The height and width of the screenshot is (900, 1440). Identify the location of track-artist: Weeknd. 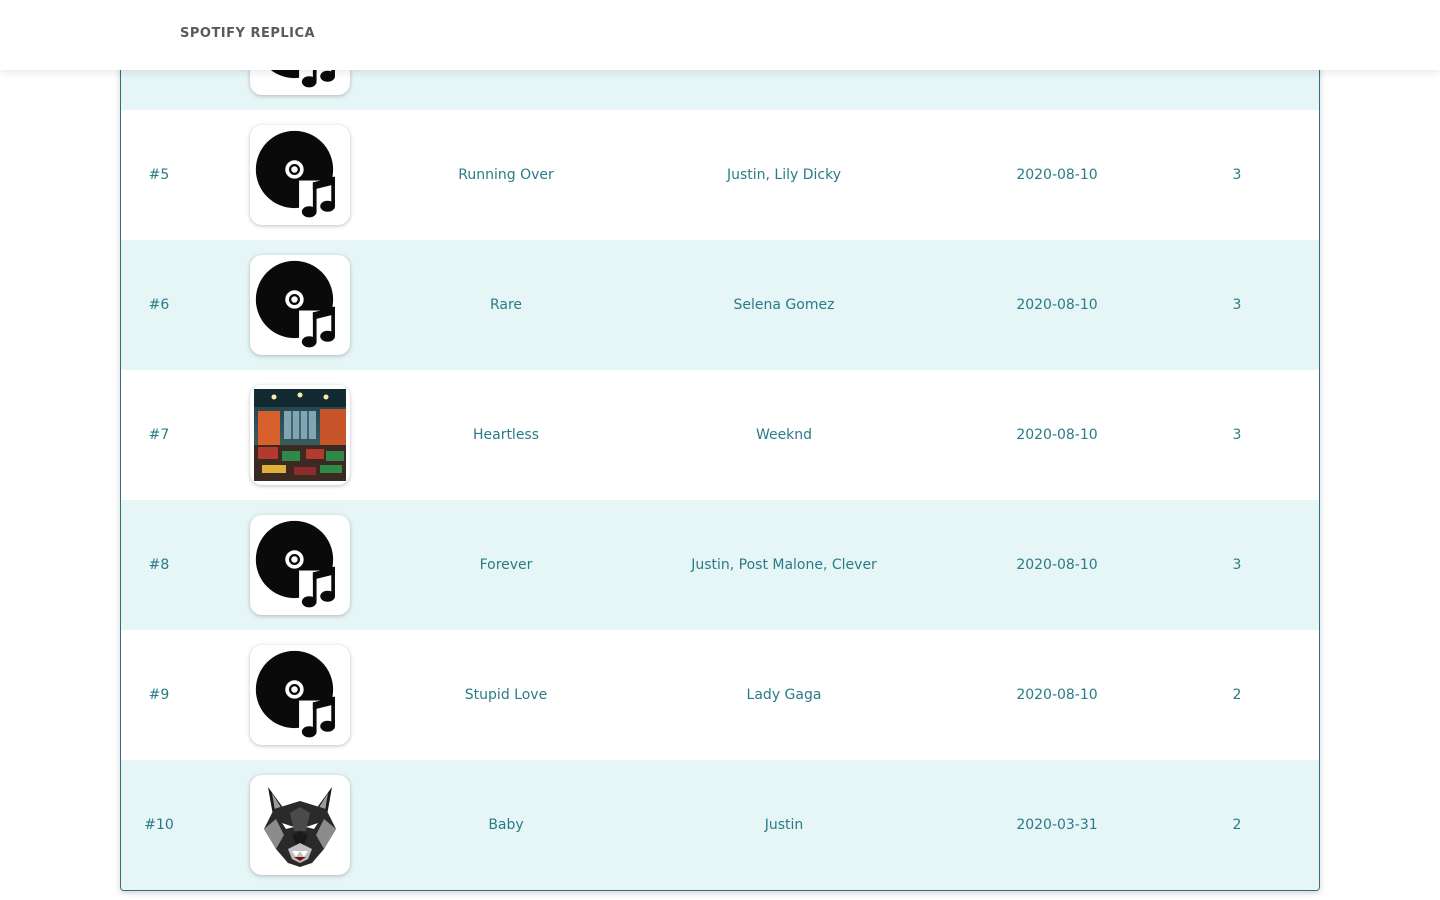
(784, 435).